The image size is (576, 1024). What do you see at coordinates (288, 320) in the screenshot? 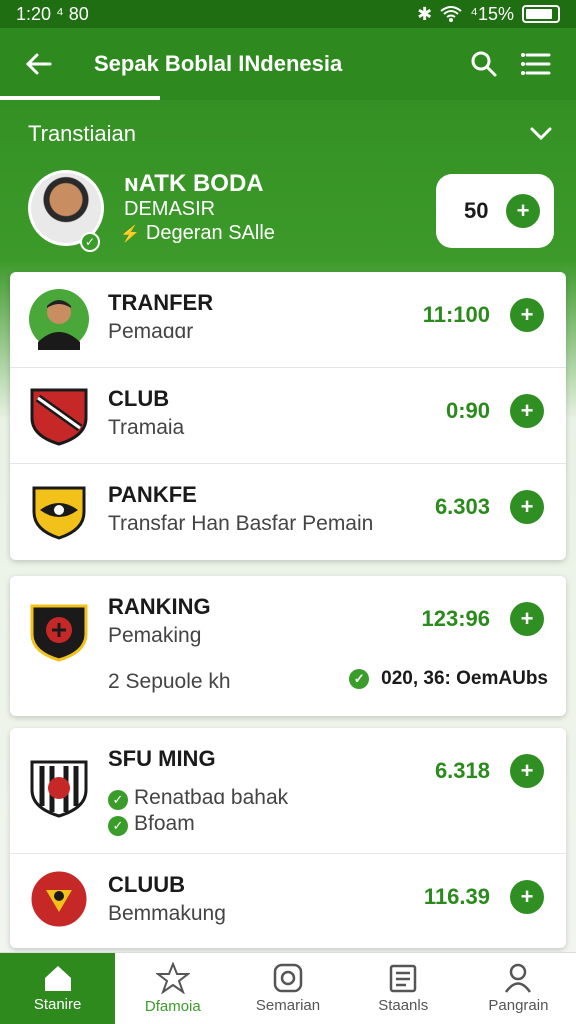
I see `list-item: TRANFER Pemaɑɑr 11:100 +` at bounding box center [288, 320].